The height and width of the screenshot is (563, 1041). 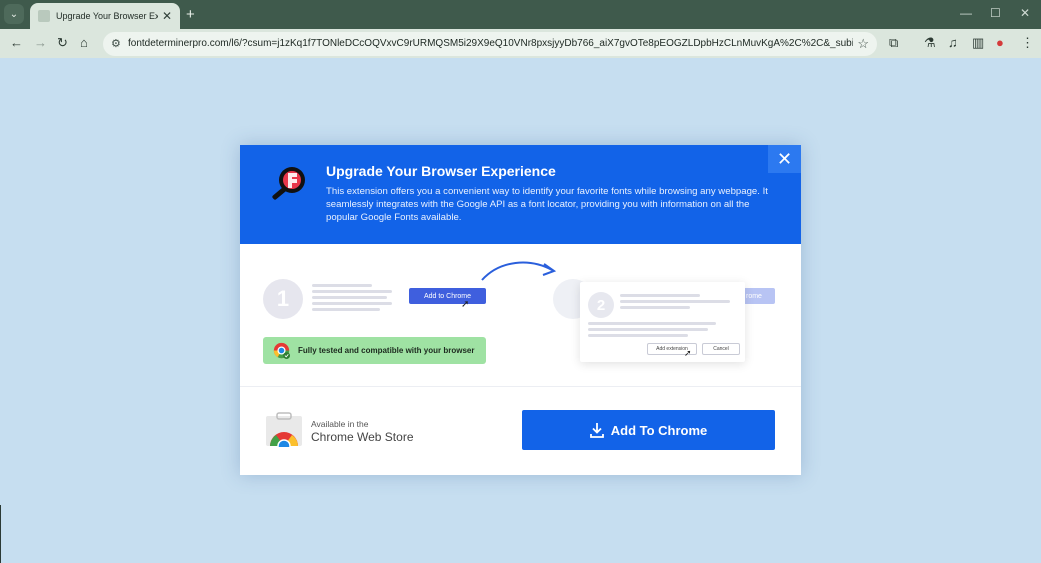 What do you see at coordinates (893, 43) in the screenshot?
I see `extensions-icon: ⧉` at bounding box center [893, 43].